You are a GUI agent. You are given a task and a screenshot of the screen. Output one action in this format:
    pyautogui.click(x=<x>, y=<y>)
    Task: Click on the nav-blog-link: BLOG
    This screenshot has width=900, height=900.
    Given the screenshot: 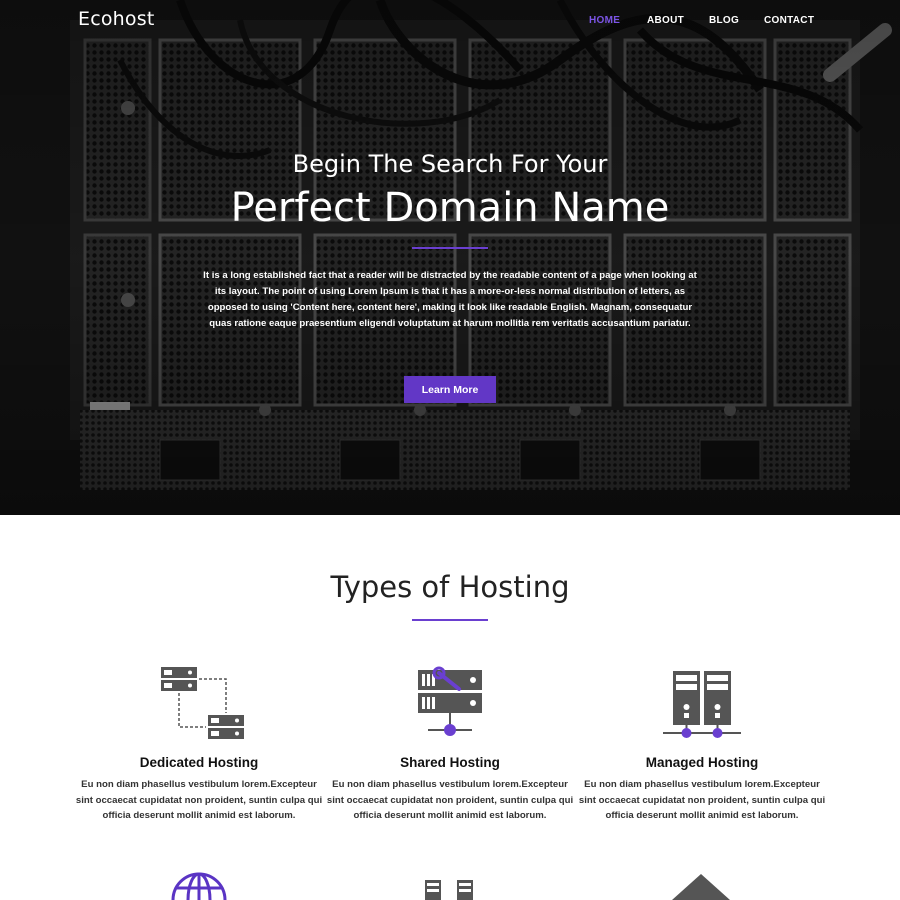 What is the action you would take?
    pyautogui.click(x=724, y=20)
    